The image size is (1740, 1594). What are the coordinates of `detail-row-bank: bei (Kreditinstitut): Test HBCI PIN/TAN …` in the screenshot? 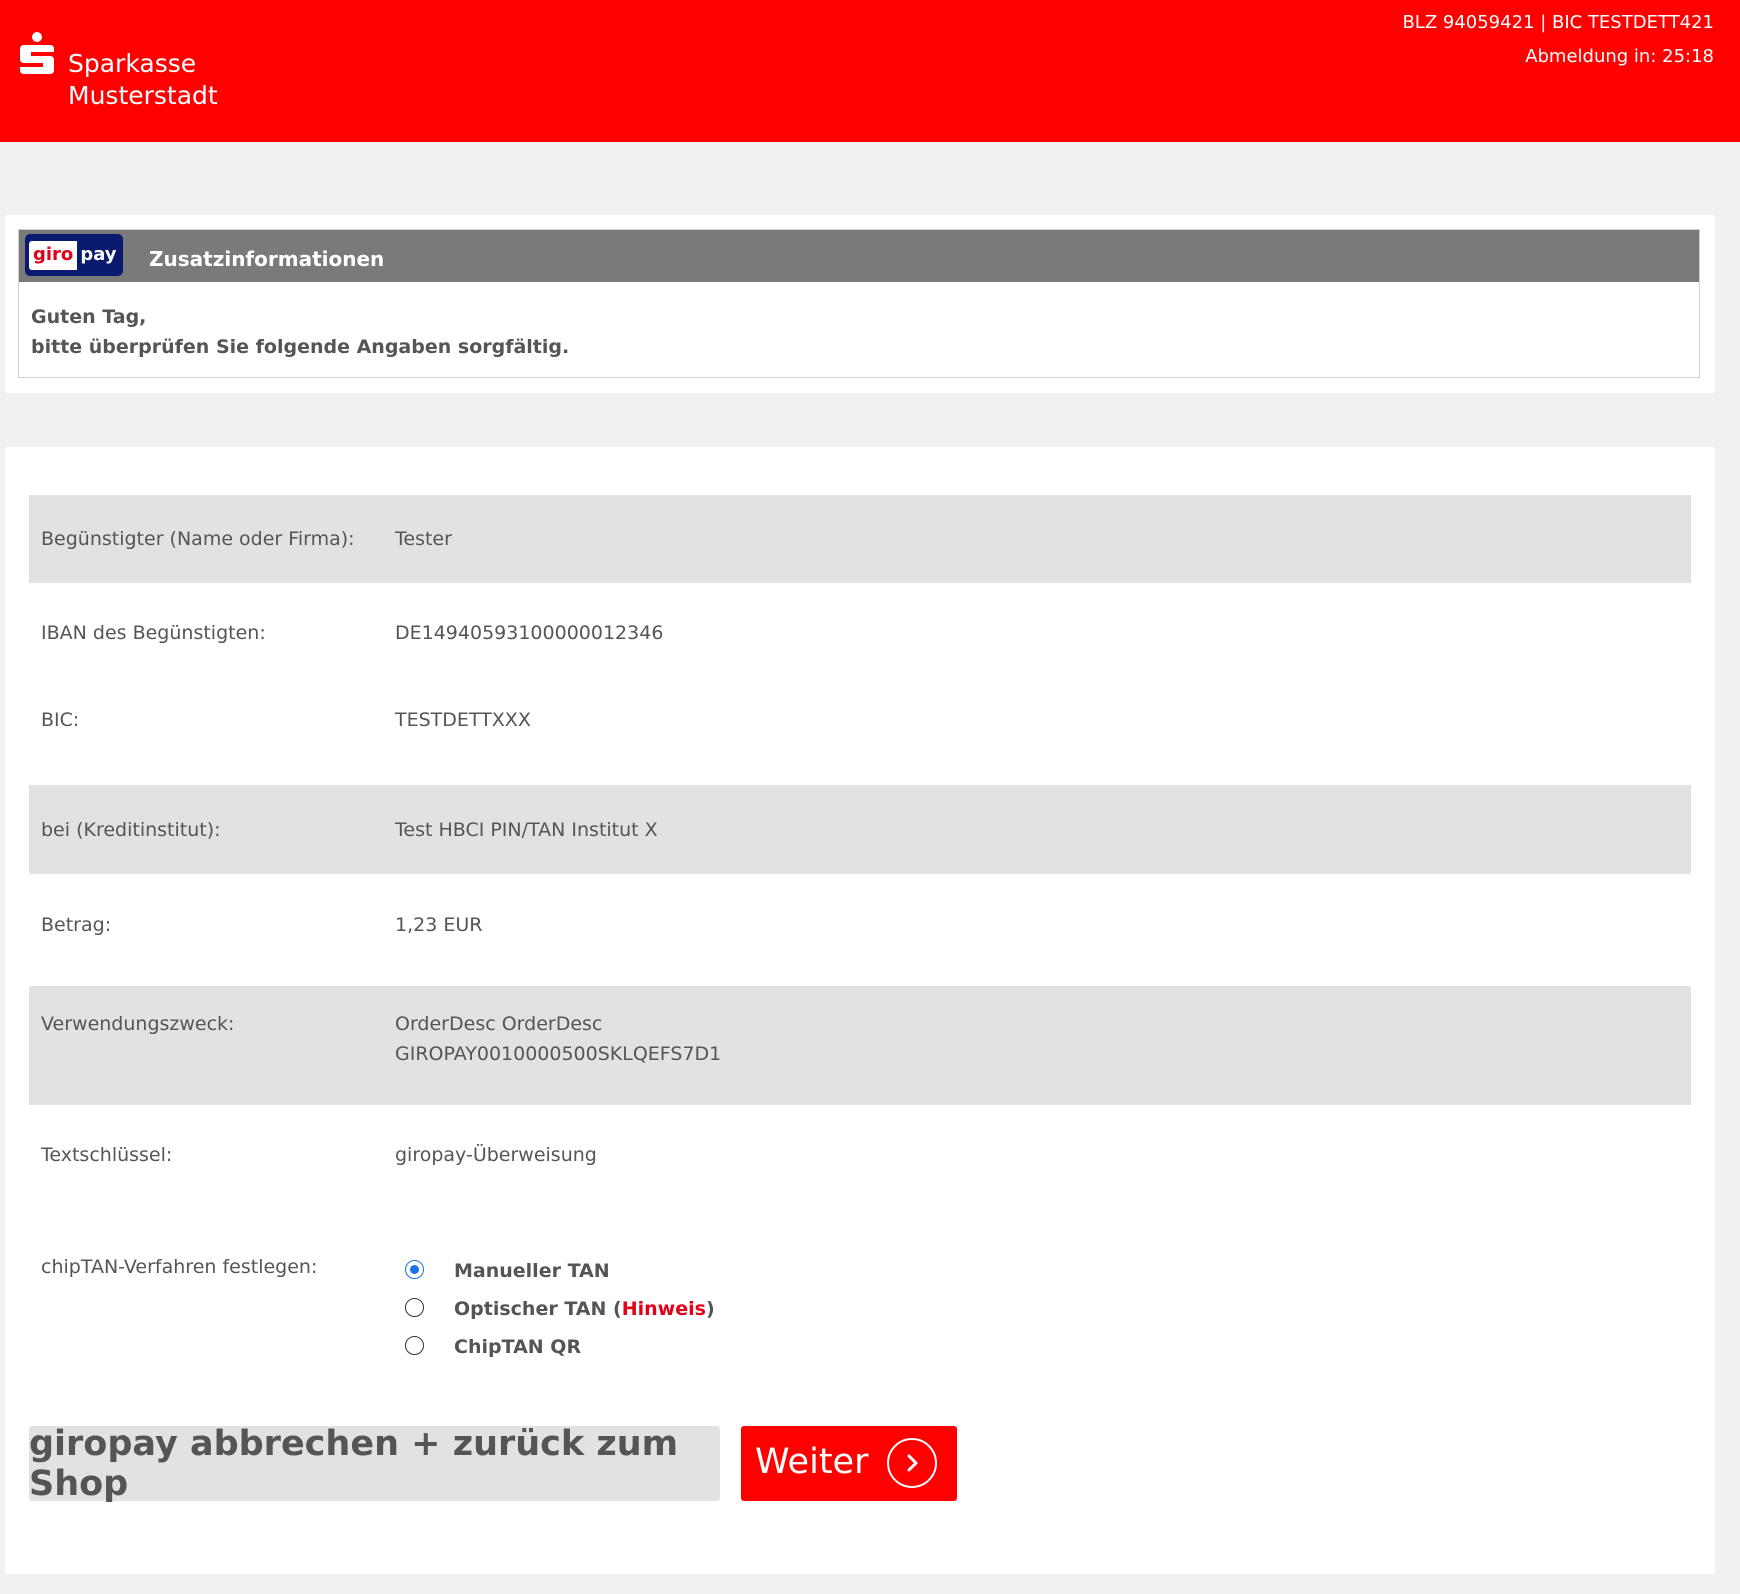 It's located at (860, 829).